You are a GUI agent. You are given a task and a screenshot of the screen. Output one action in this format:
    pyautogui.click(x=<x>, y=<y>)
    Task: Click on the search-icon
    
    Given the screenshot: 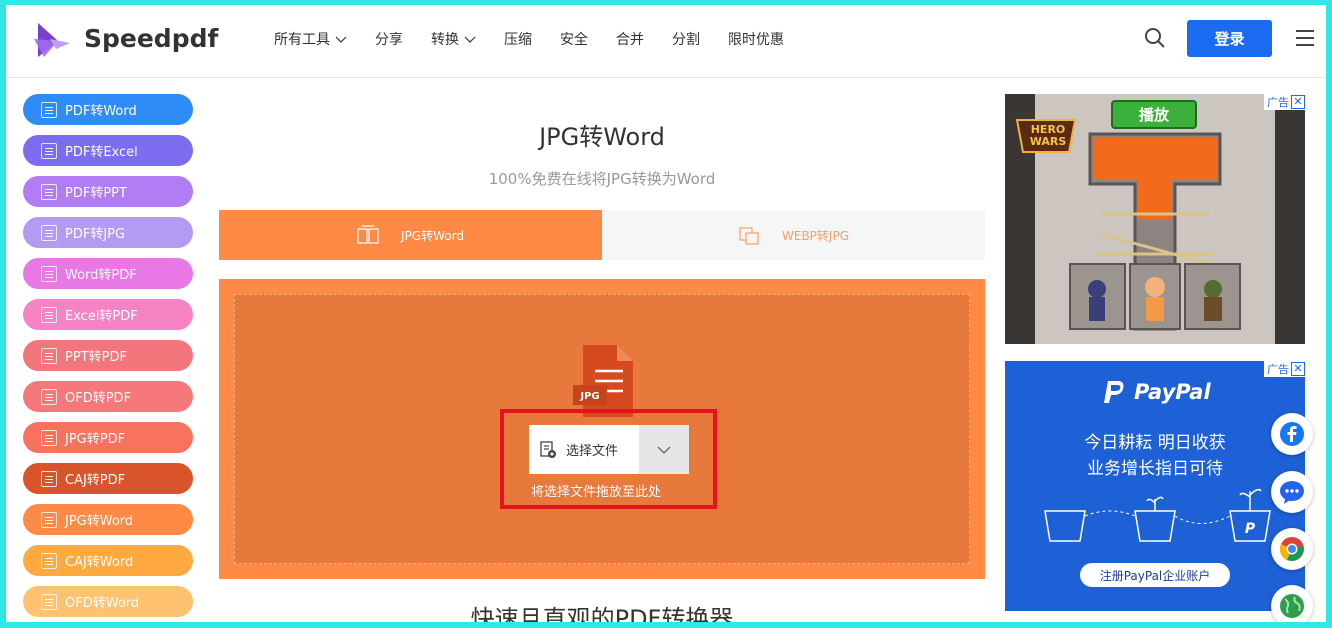 What is the action you would take?
    pyautogui.click(x=1155, y=38)
    